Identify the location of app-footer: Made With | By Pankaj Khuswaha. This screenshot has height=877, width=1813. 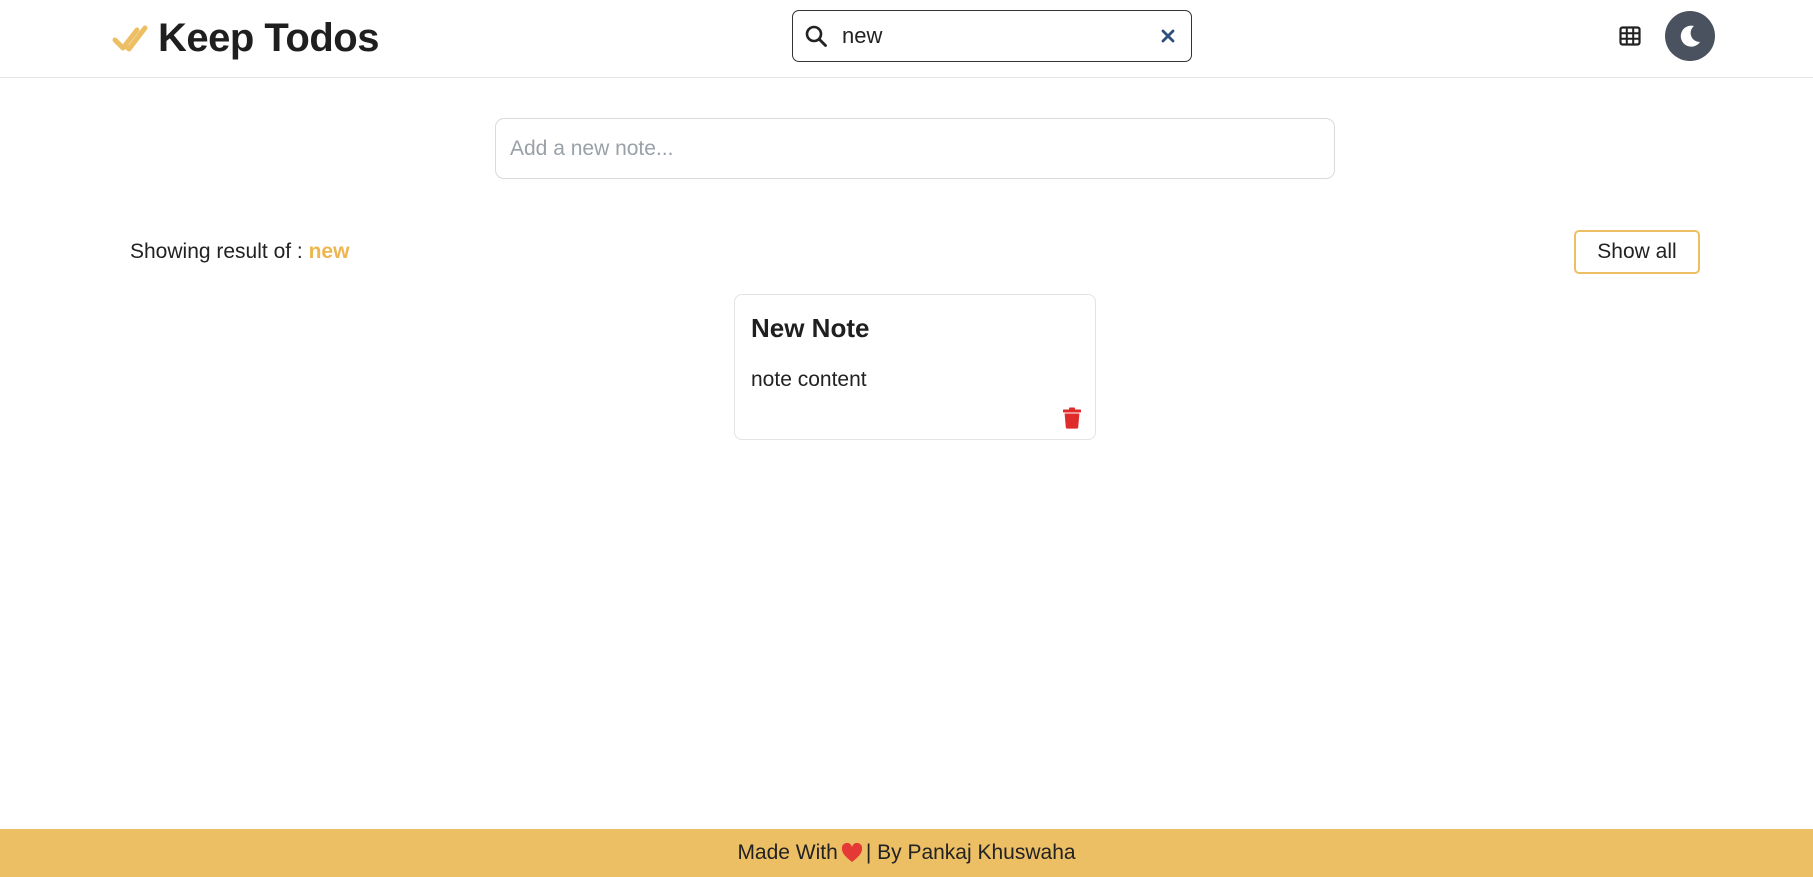
(906, 853).